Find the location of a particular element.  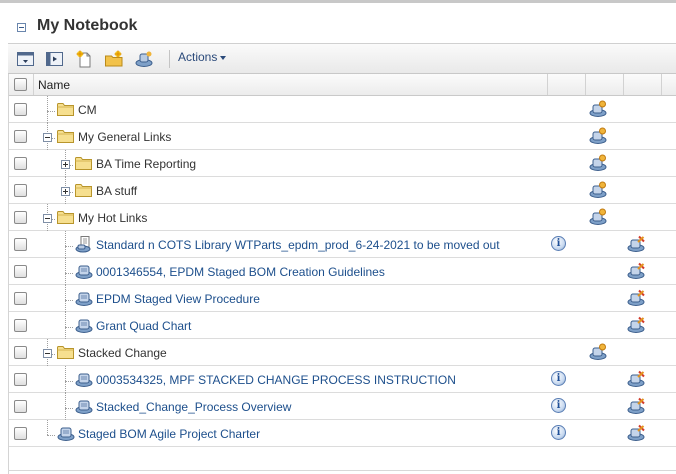

page-title: My Notebook is located at coordinates (87, 25).